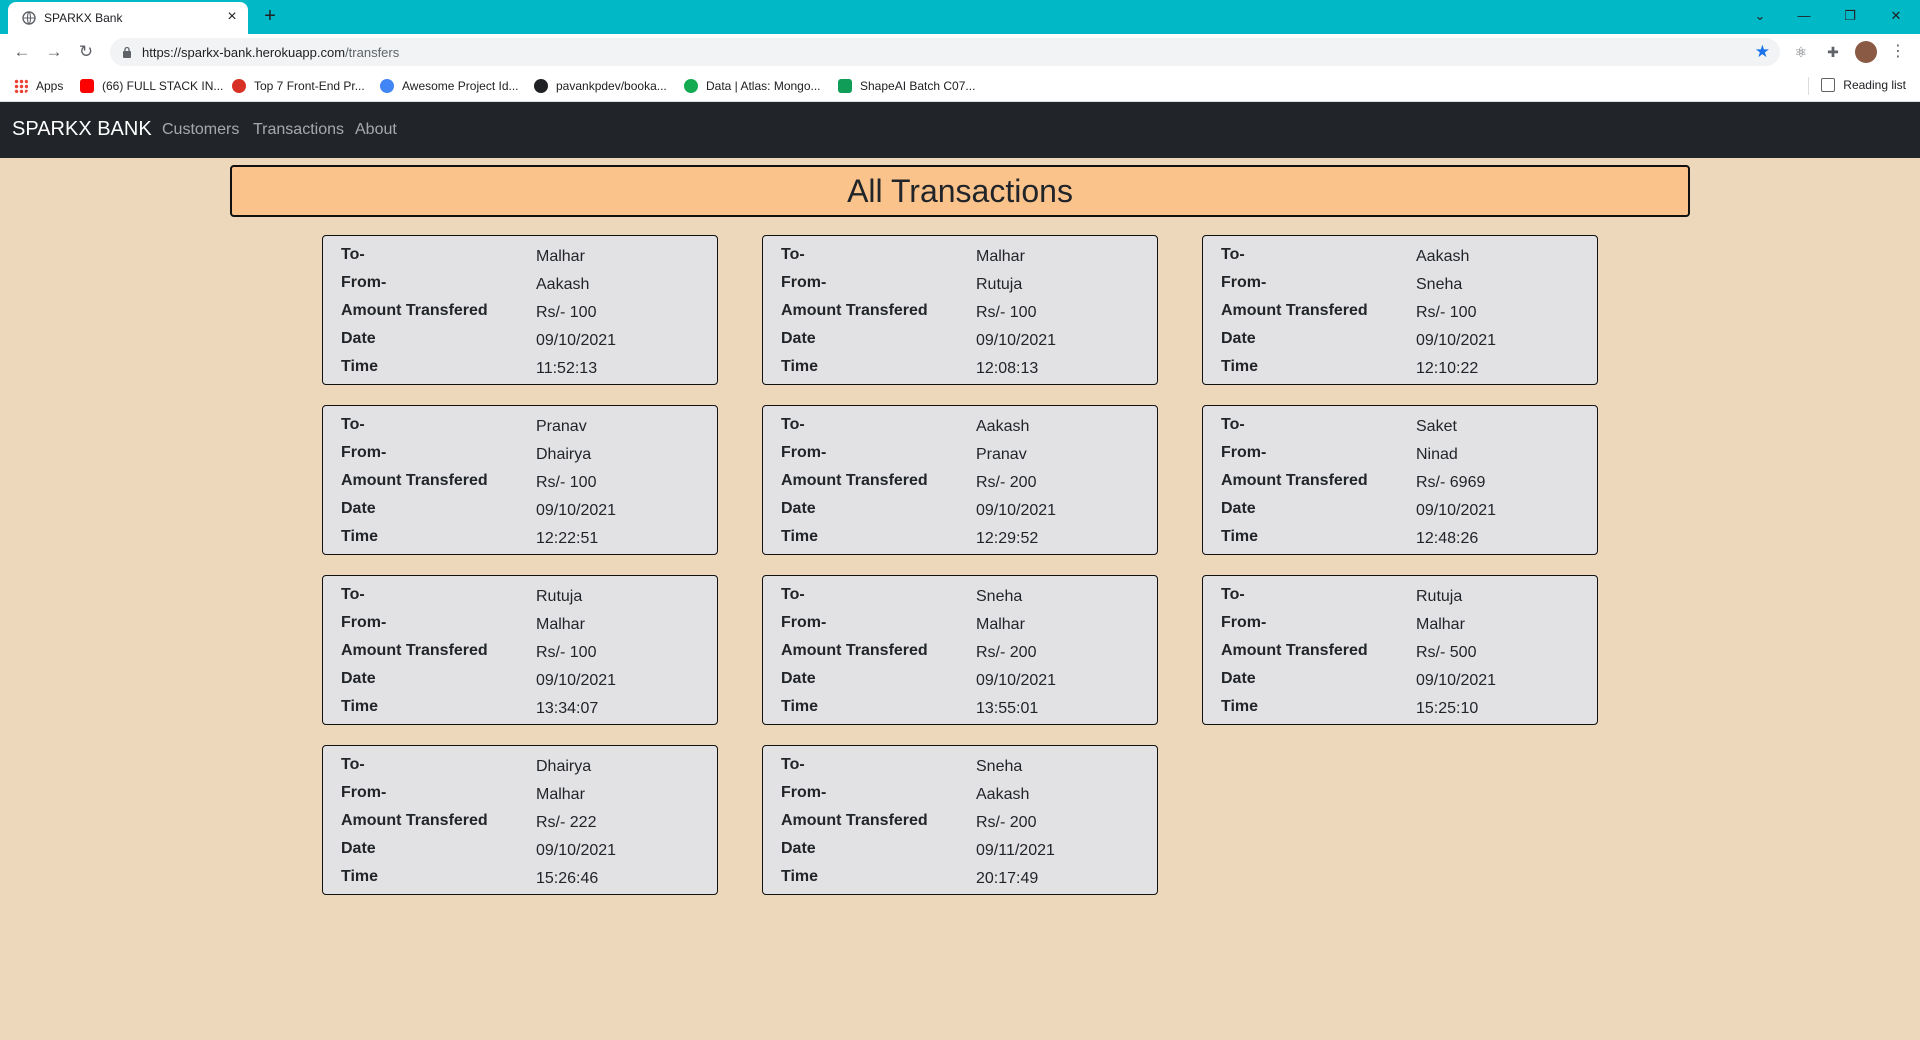 The image size is (1920, 1040). Describe the element at coordinates (1007, 878) in the screenshot. I see `time-value: 20:17:49` at that location.